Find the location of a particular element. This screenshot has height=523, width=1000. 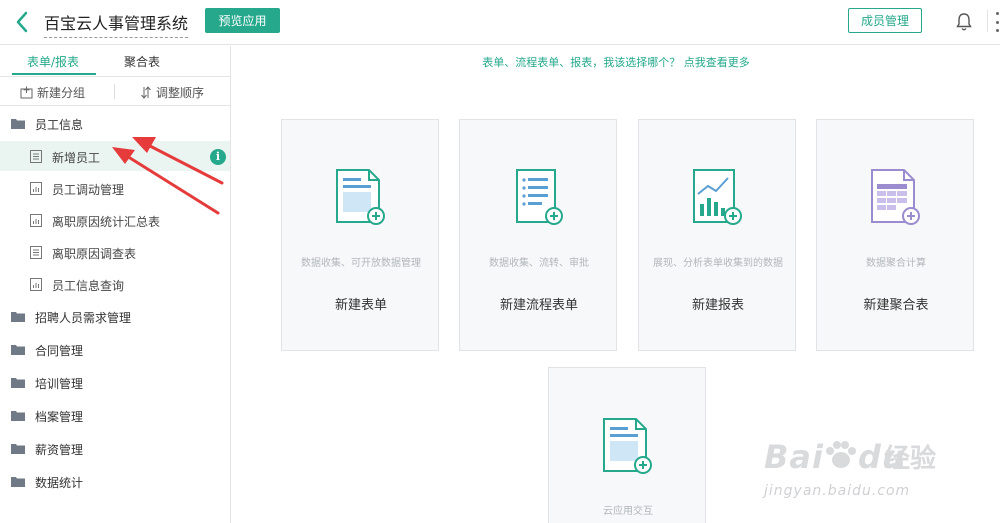

more-menu-icon is located at coordinates (997, 22).